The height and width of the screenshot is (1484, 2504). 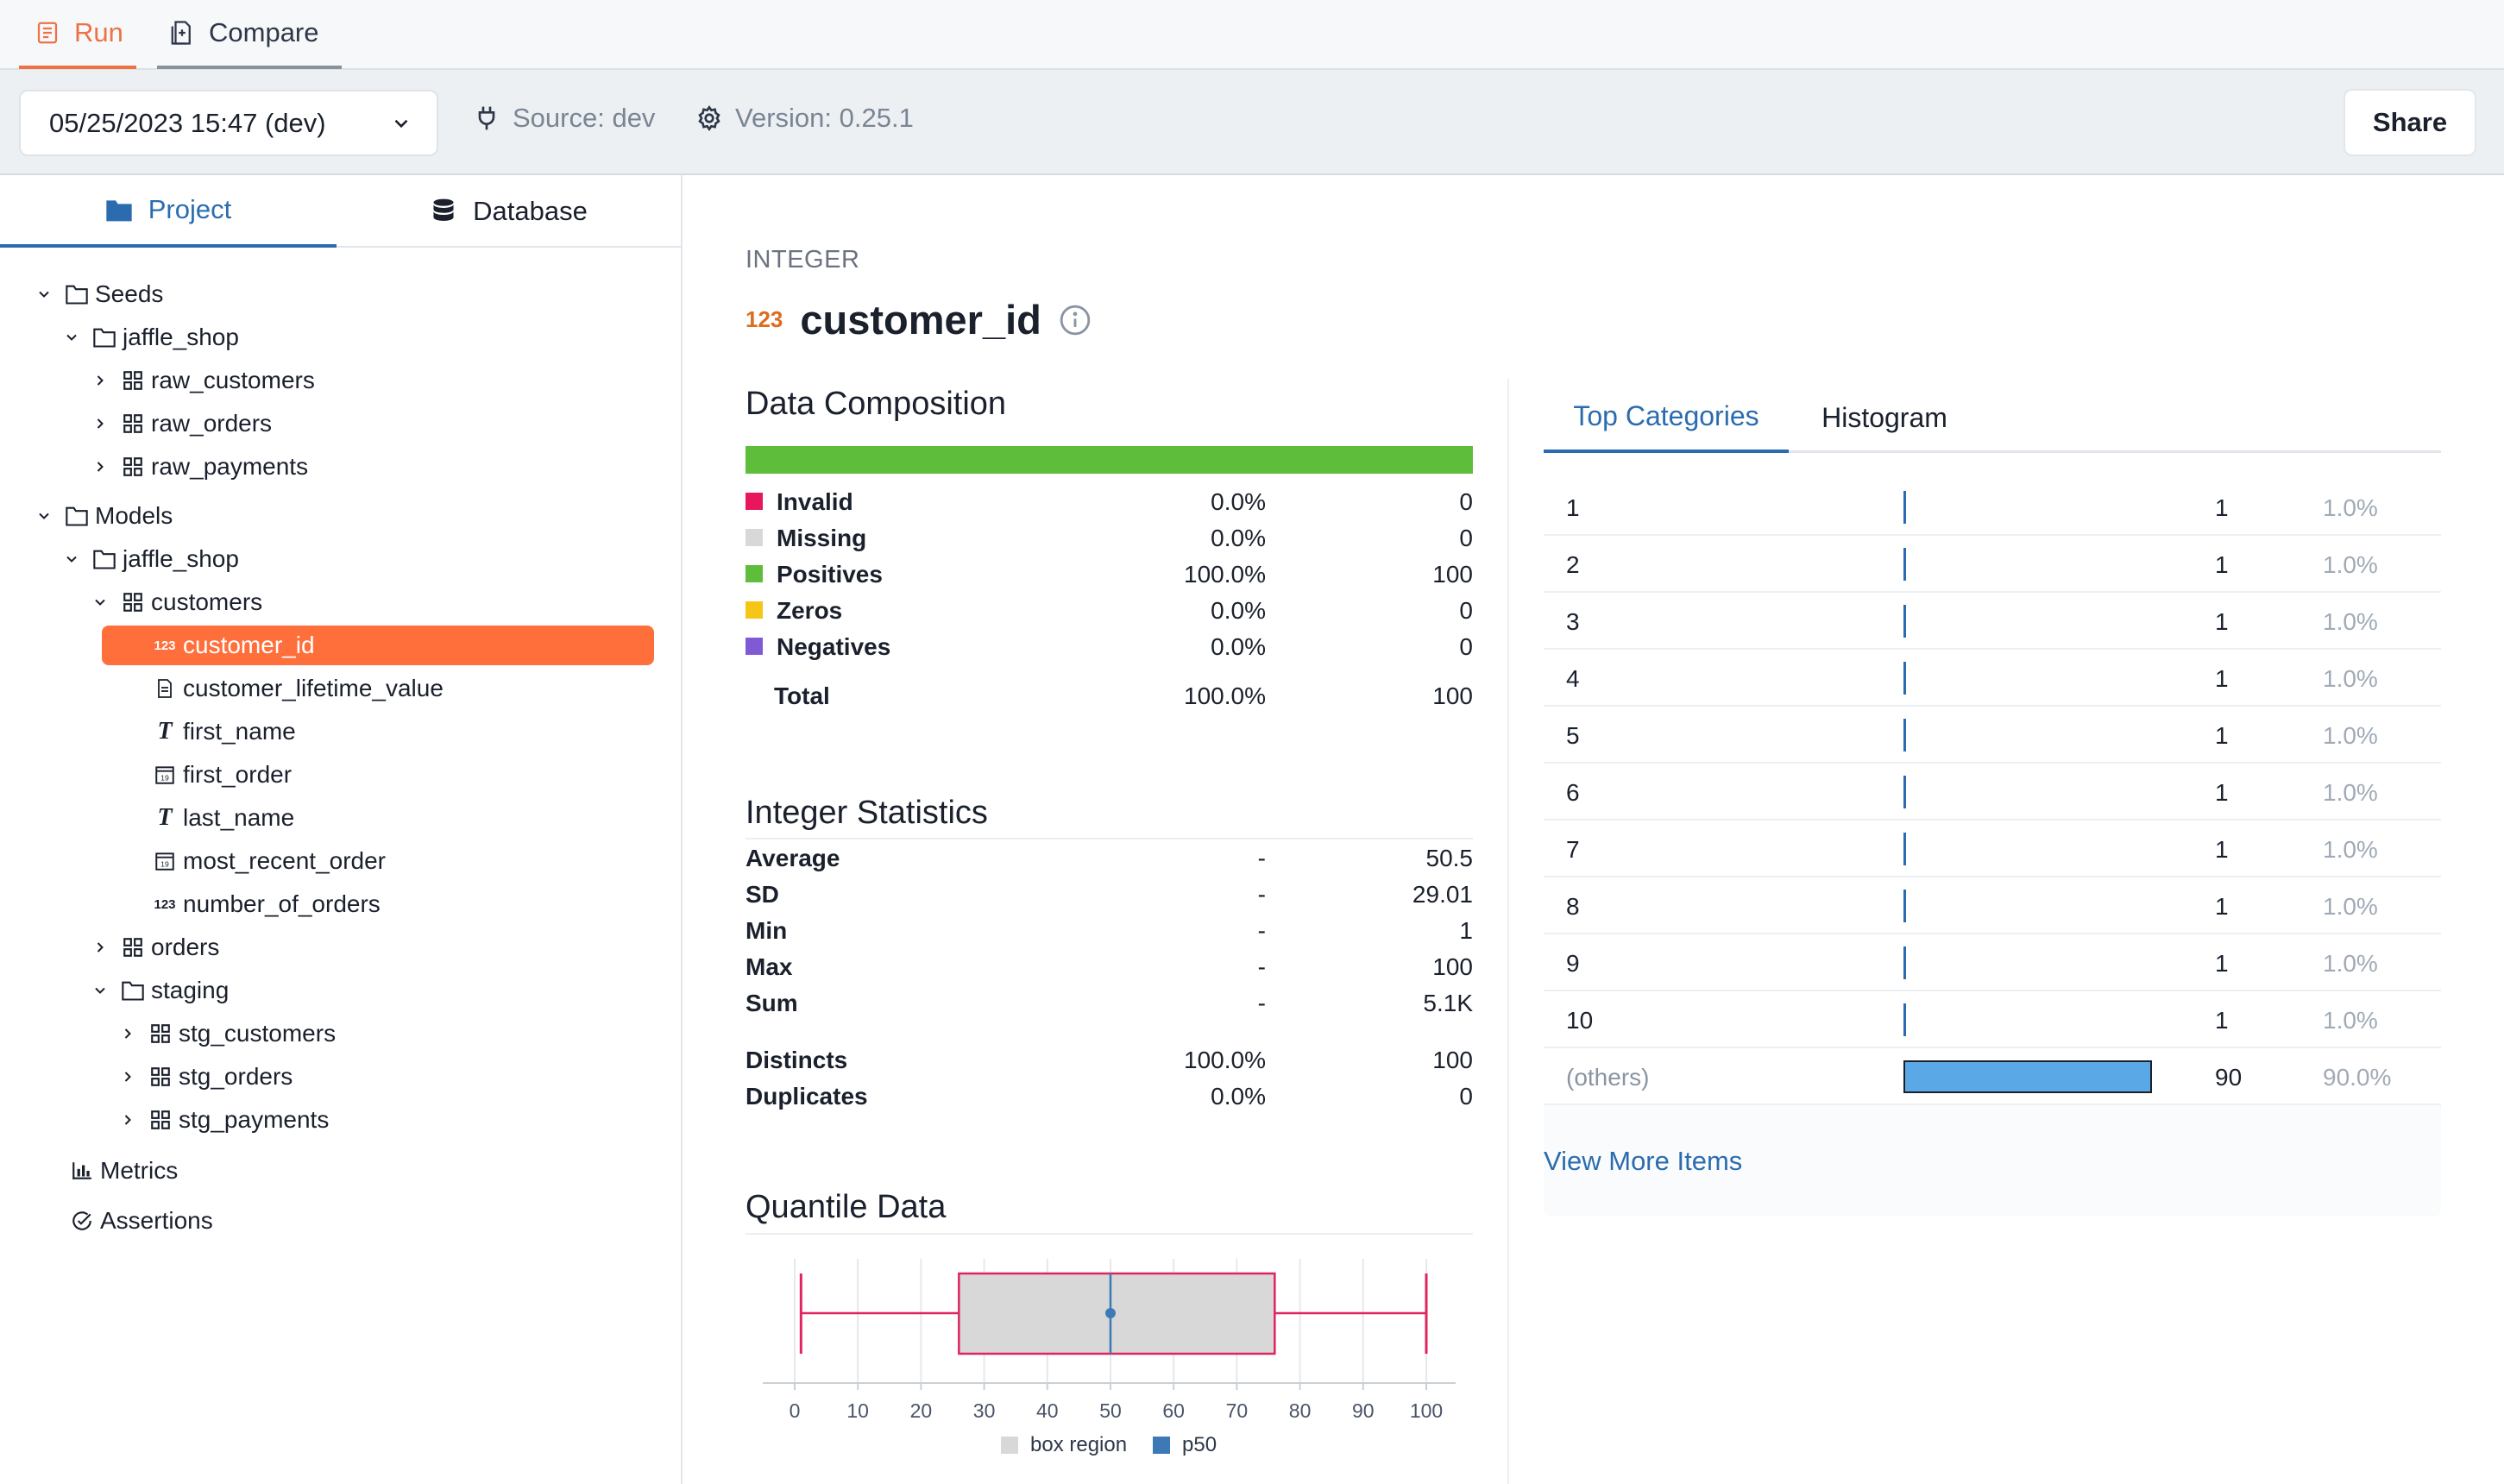 What do you see at coordinates (1992, 678) in the screenshot?
I see `category-row: 4 1 1.0%` at bounding box center [1992, 678].